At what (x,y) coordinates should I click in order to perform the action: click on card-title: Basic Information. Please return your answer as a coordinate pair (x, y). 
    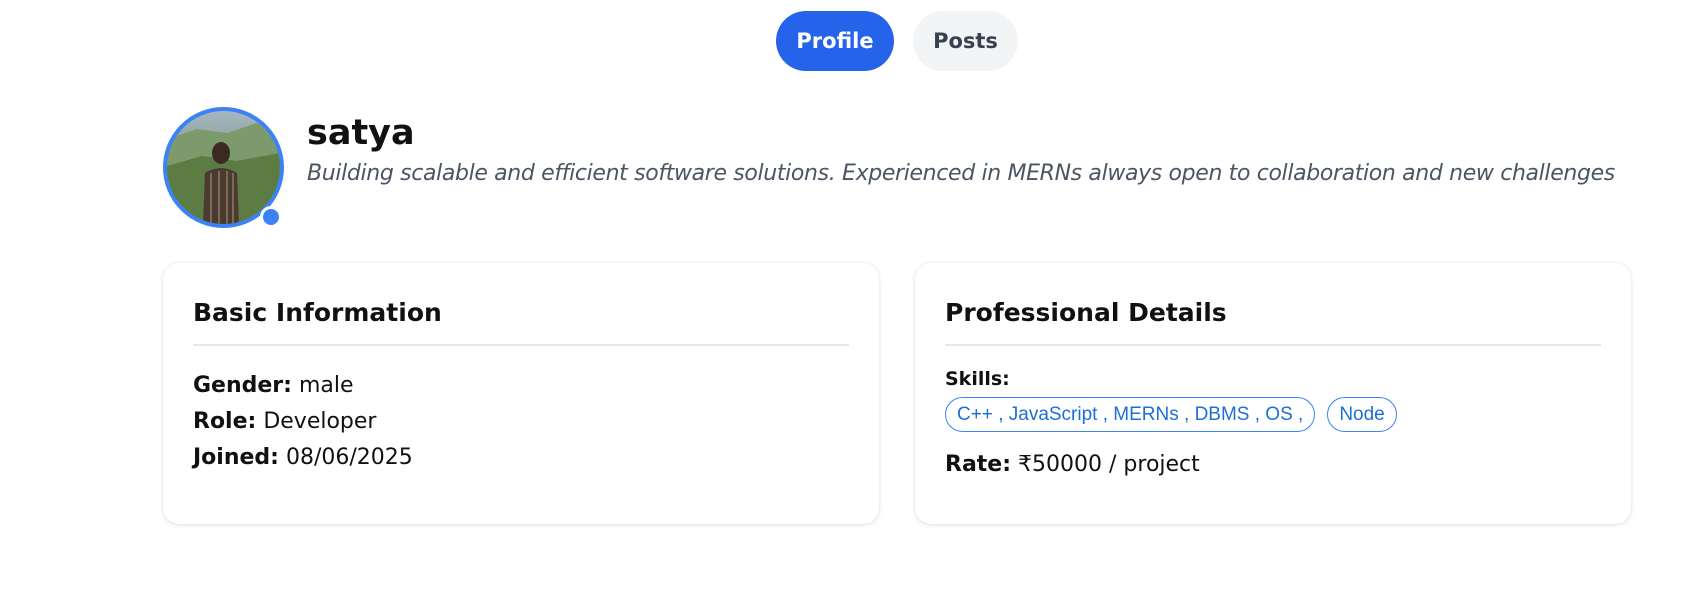
    Looking at the image, I should click on (521, 322).